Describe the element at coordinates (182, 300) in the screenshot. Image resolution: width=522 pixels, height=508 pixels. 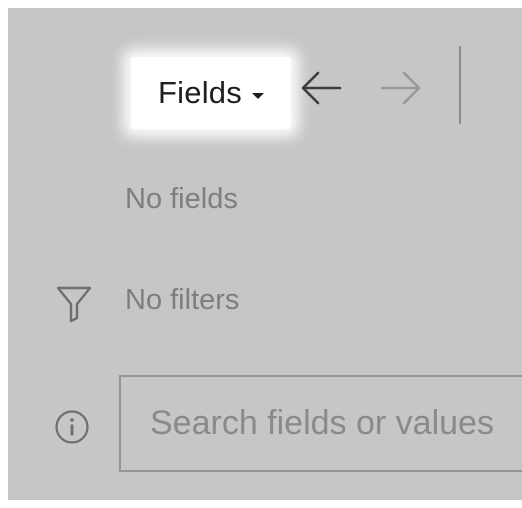
I see `no-filters-text: No filters` at that location.